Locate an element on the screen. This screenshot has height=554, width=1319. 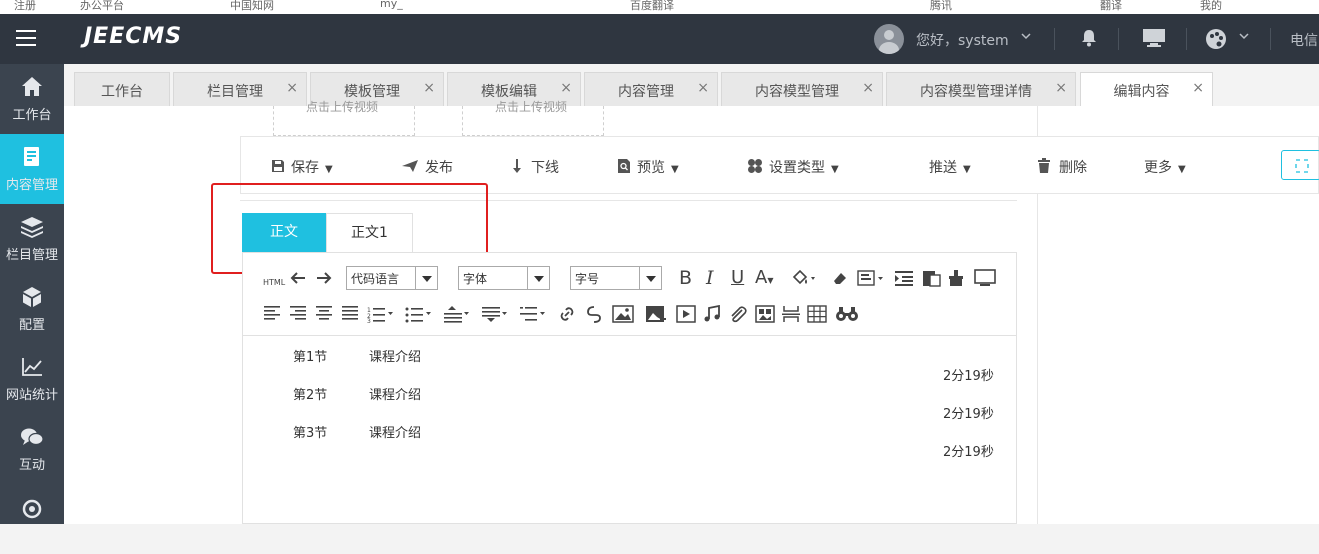
sidebar-item-workbench: 工作台 is located at coordinates (32, 99).